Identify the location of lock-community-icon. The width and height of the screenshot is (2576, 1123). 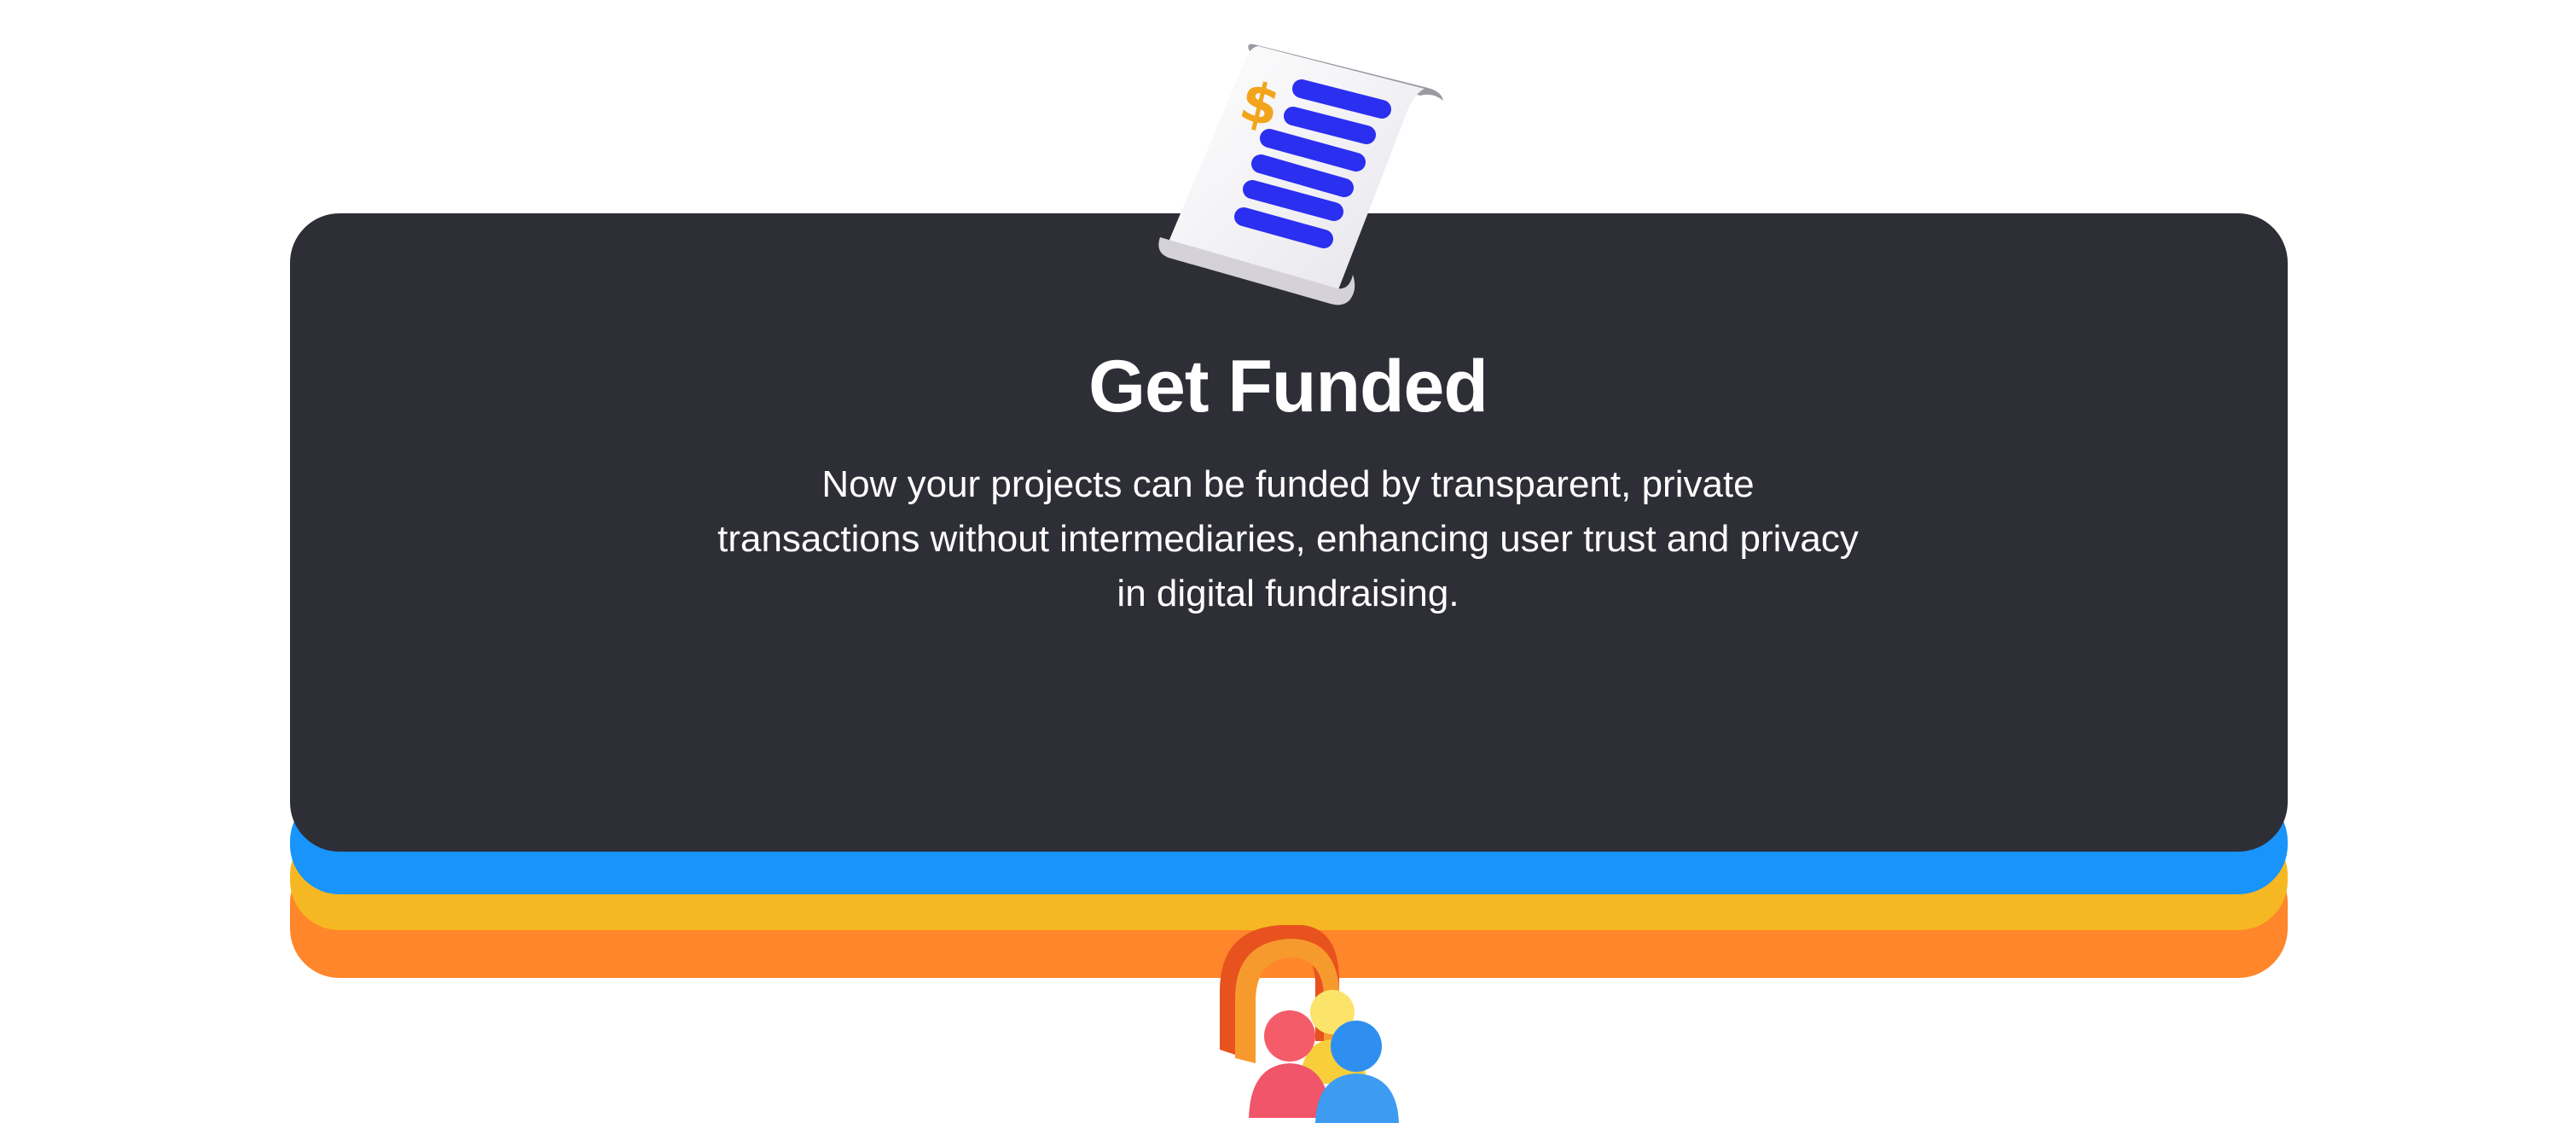
(1309, 1024).